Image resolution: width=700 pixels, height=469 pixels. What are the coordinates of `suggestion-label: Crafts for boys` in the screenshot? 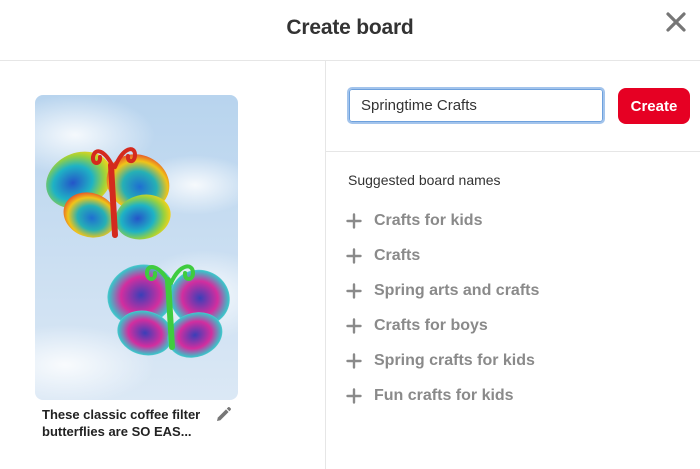 It's located at (431, 325).